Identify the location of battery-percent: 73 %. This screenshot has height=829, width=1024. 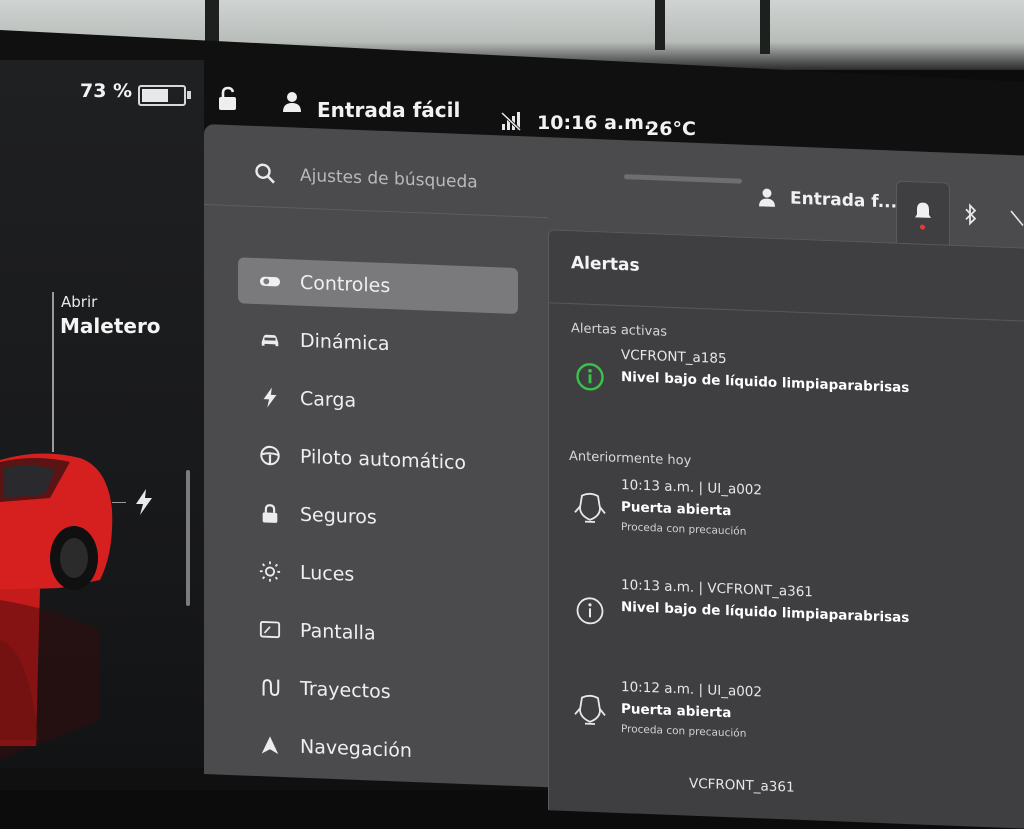
(106, 91).